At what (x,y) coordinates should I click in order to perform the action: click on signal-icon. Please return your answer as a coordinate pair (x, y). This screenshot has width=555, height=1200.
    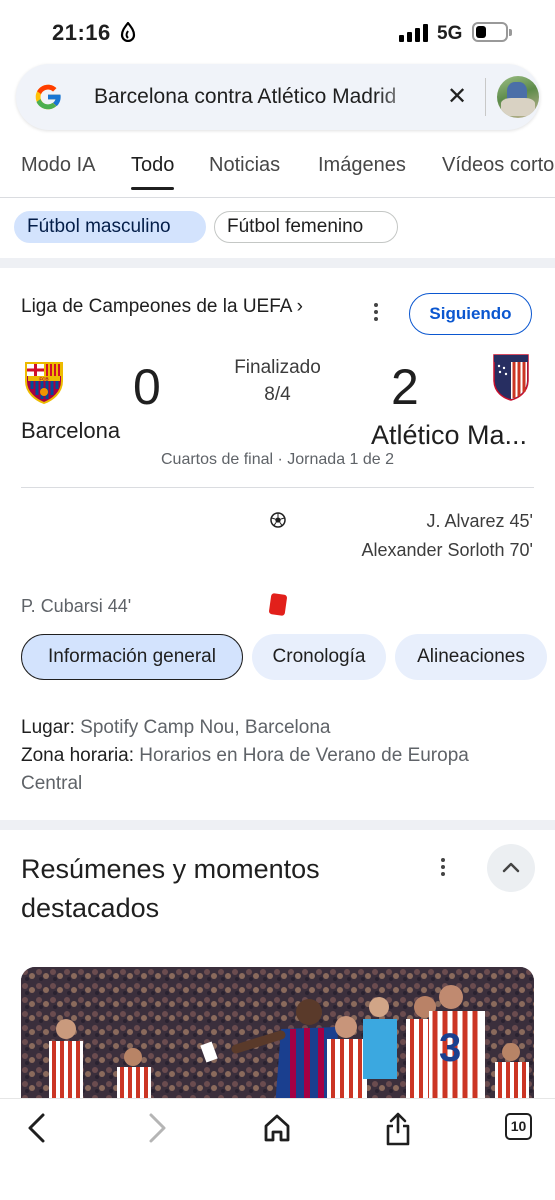
    Looking at the image, I should click on (413, 33).